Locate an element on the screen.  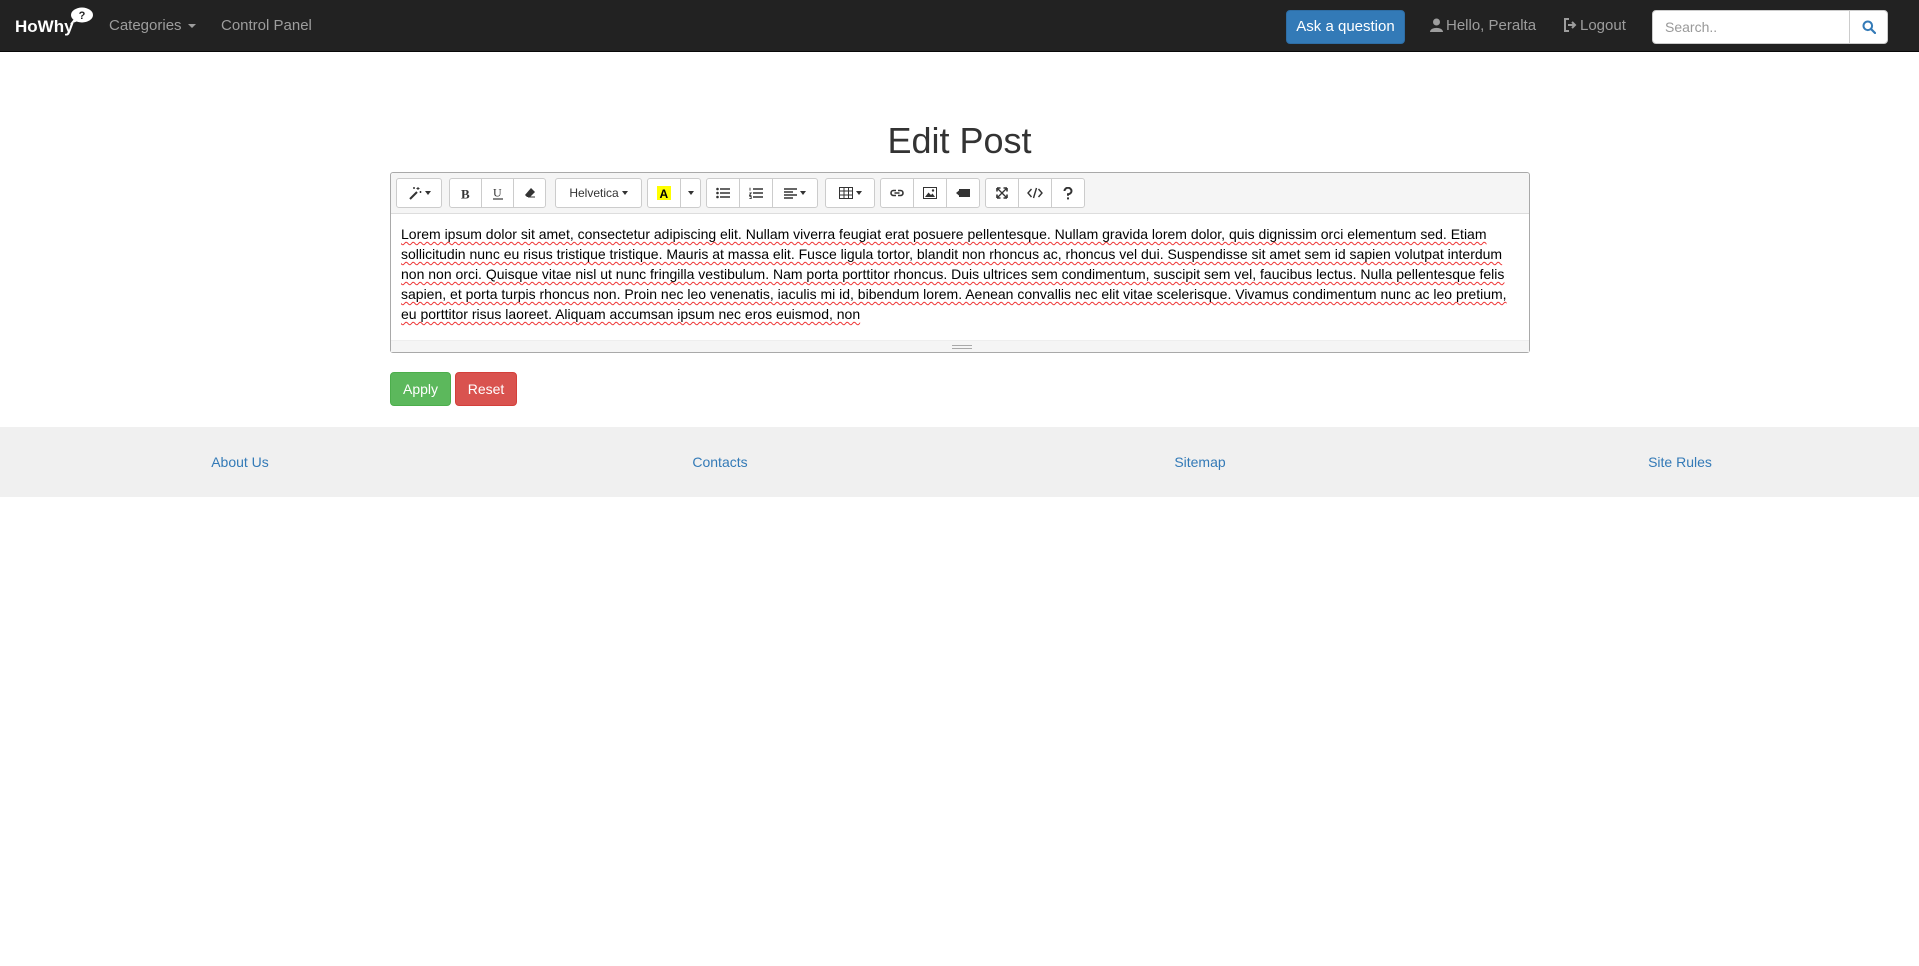
user-icon is located at coordinates (1436, 25).